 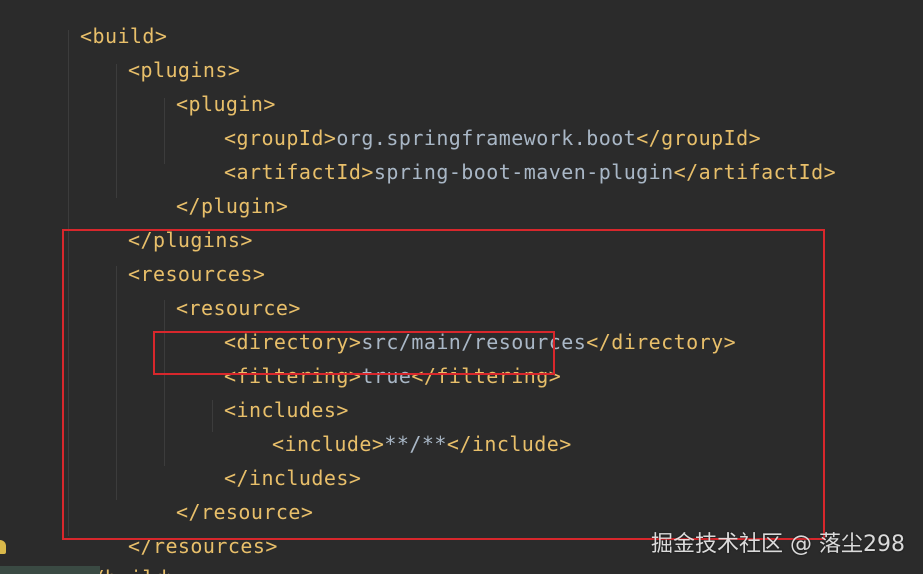 I want to click on xml-tag: </include>, so click(x=509, y=444).